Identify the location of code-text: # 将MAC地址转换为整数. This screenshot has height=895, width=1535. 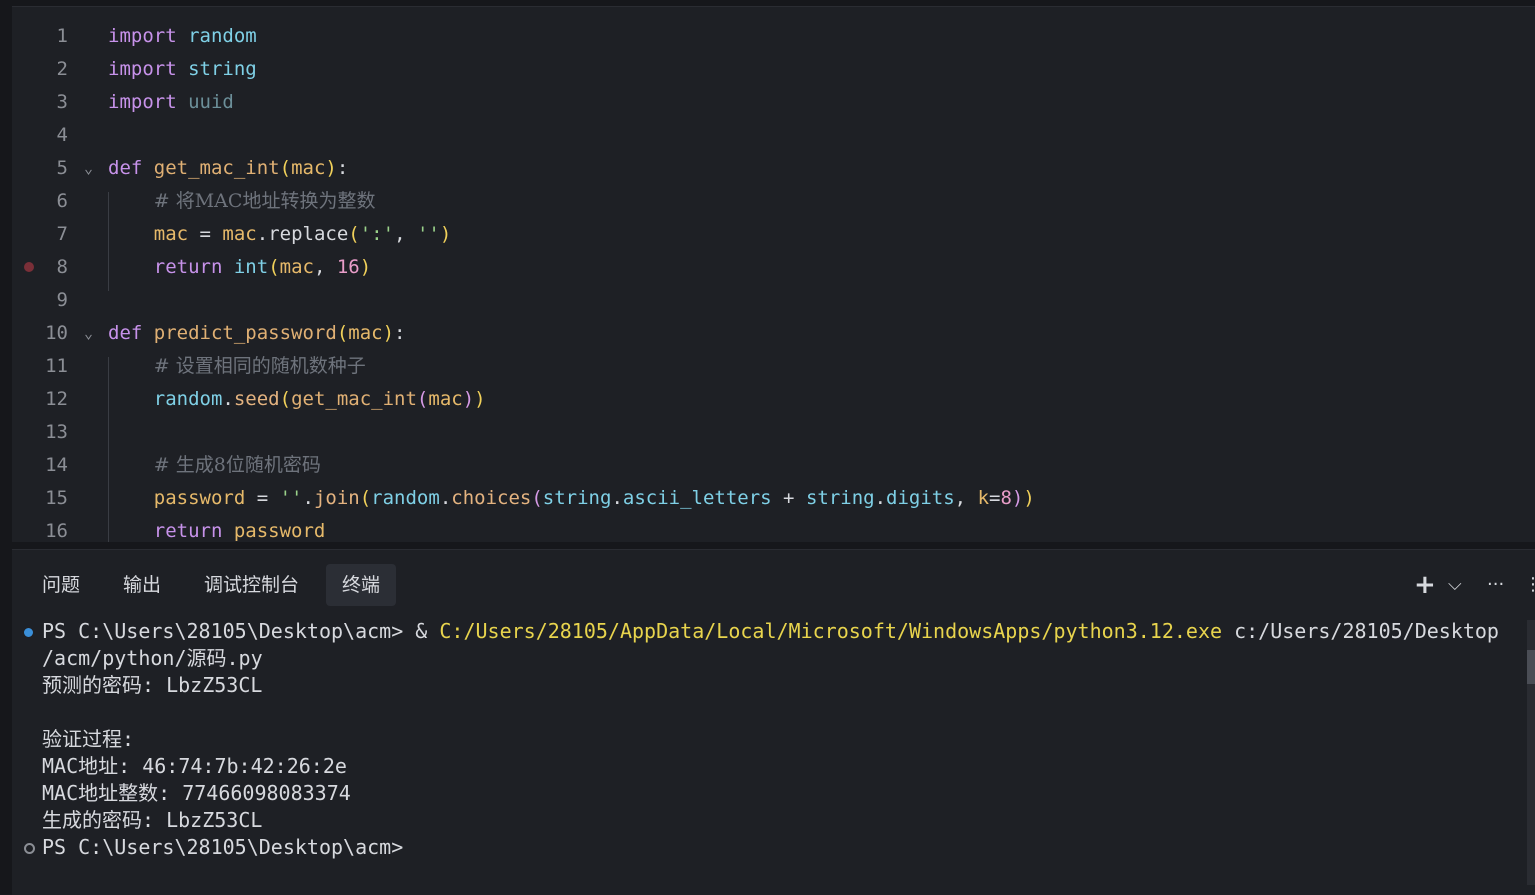
(242, 201).